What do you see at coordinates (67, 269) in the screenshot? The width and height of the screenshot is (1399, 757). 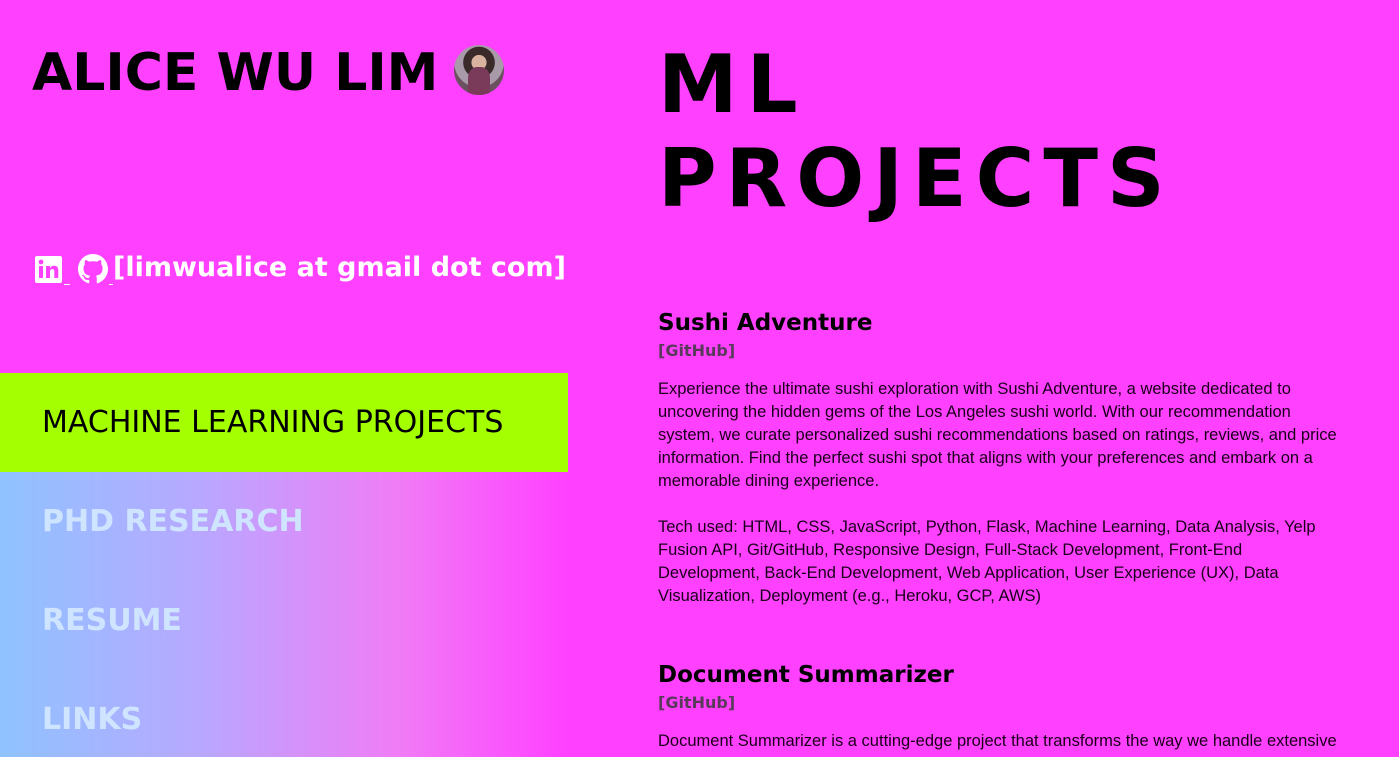 I see `link-spacer` at bounding box center [67, 269].